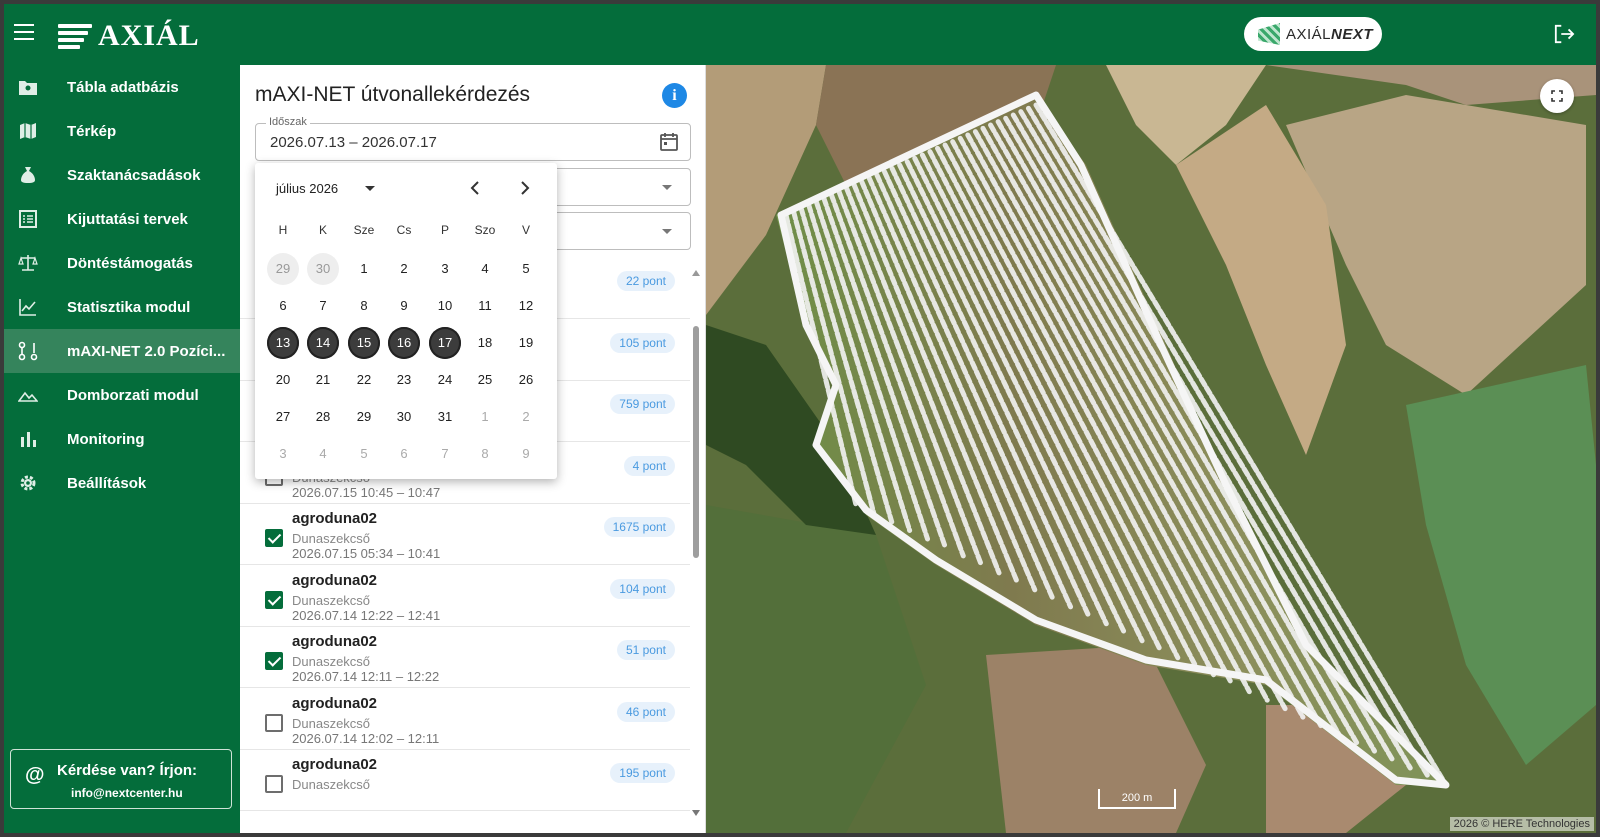 This screenshot has width=1600, height=837. I want to click on sidebar-item-statisztika: Statisztika modul, so click(122, 307).